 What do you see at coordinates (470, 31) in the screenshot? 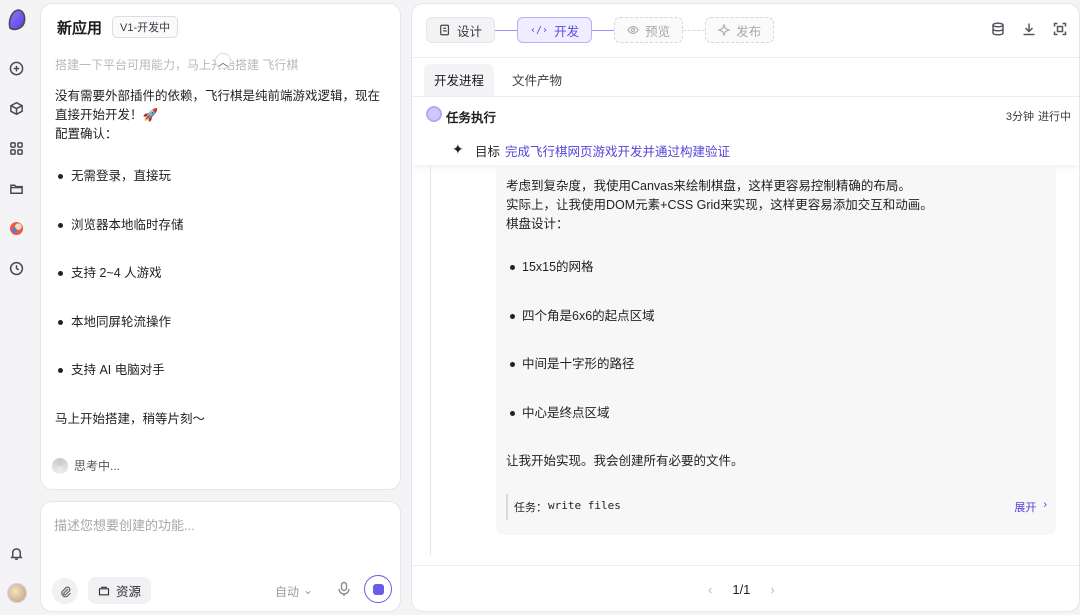
I see `step-label: 设计` at bounding box center [470, 31].